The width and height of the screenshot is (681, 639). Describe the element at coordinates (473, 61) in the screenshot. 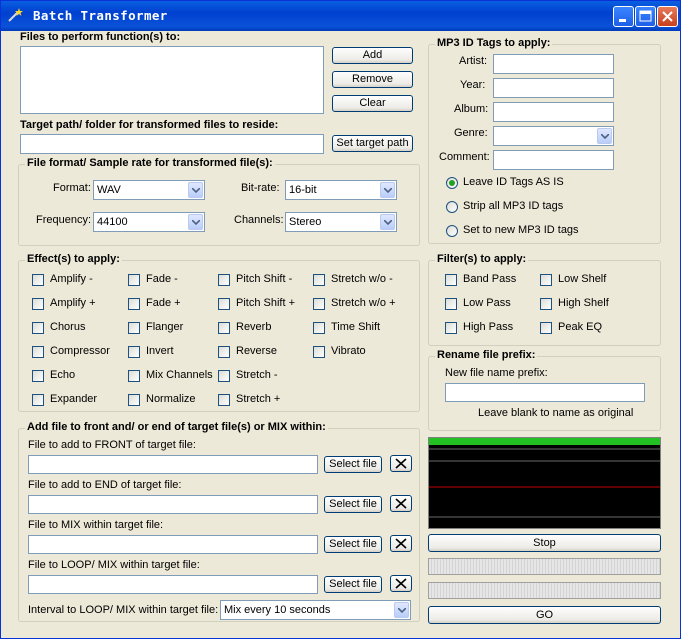

I see `artist-label: Artist:` at that location.